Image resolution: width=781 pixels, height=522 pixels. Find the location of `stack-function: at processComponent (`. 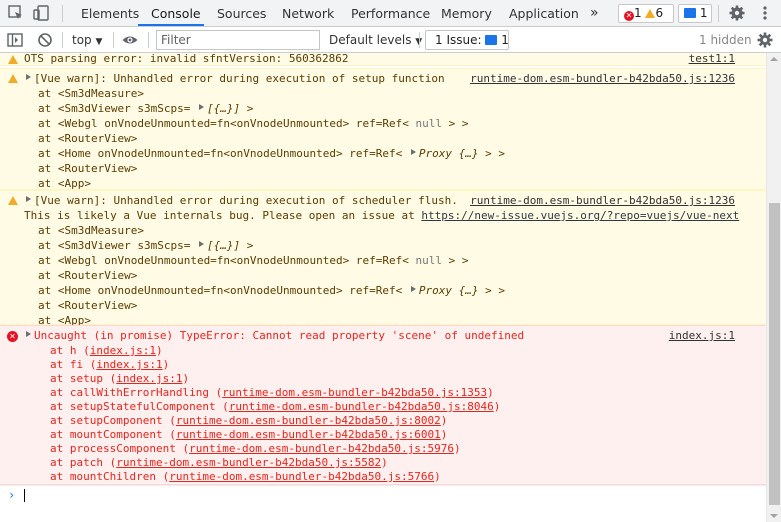

stack-function: at processComponent ( is located at coordinates (120, 448).